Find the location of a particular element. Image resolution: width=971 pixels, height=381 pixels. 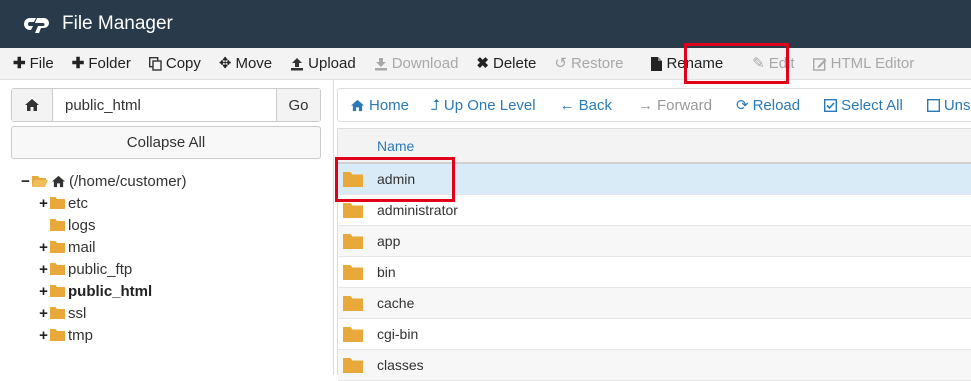

app-title: File Manager is located at coordinates (117, 23).